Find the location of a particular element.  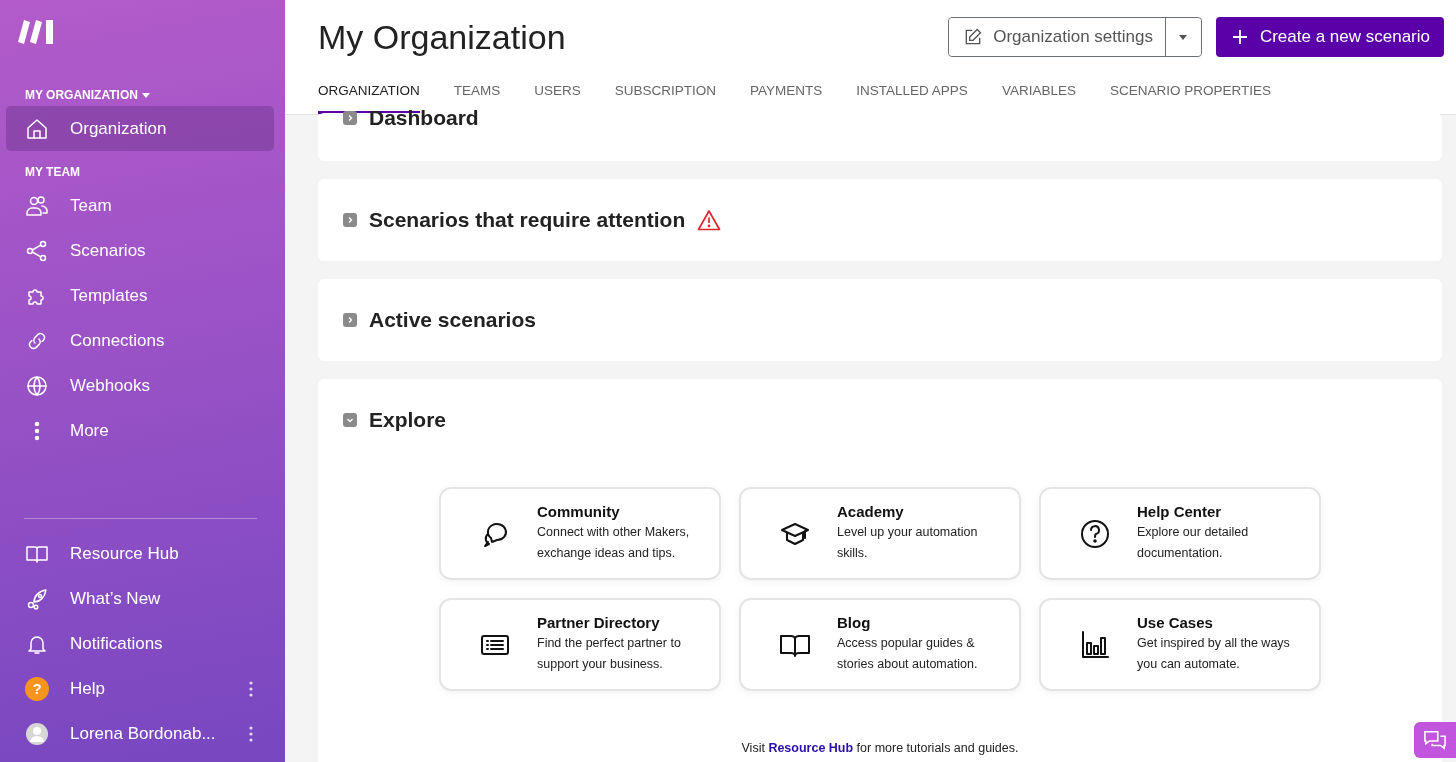

support-chat-button is located at coordinates (1435, 740).